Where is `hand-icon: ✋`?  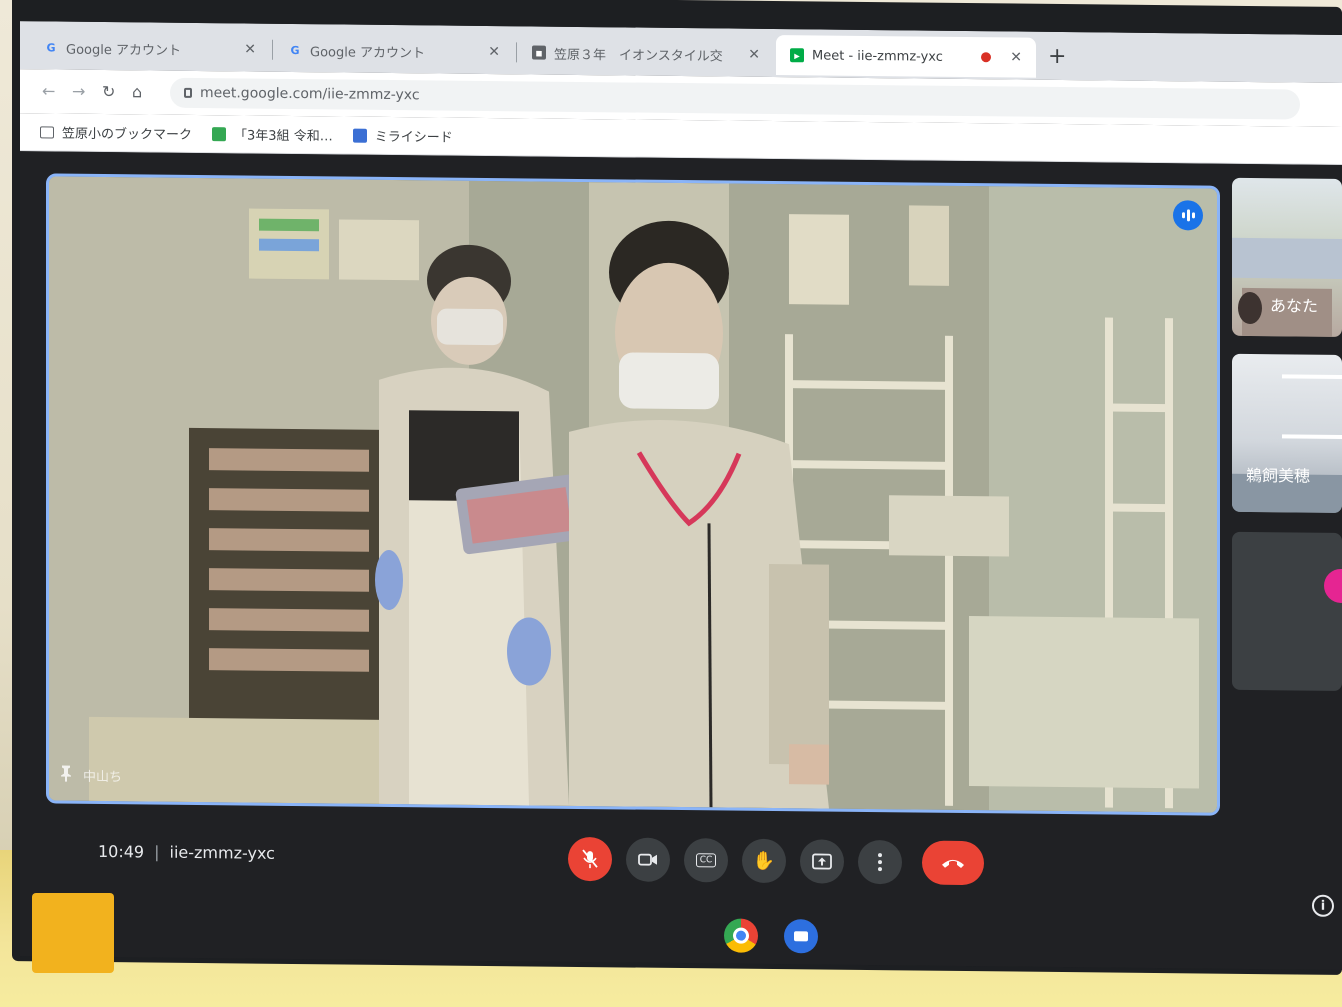 hand-icon: ✋ is located at coordinates (764, 861).